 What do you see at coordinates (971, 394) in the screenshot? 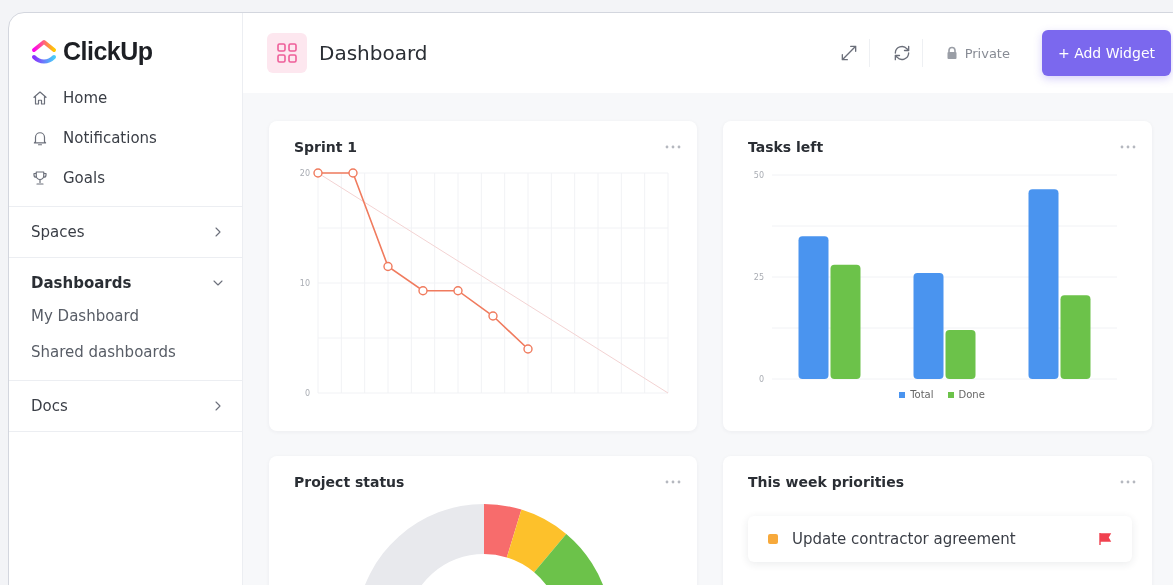
I see `legend-label: Done` at bounding box center [971, 394].